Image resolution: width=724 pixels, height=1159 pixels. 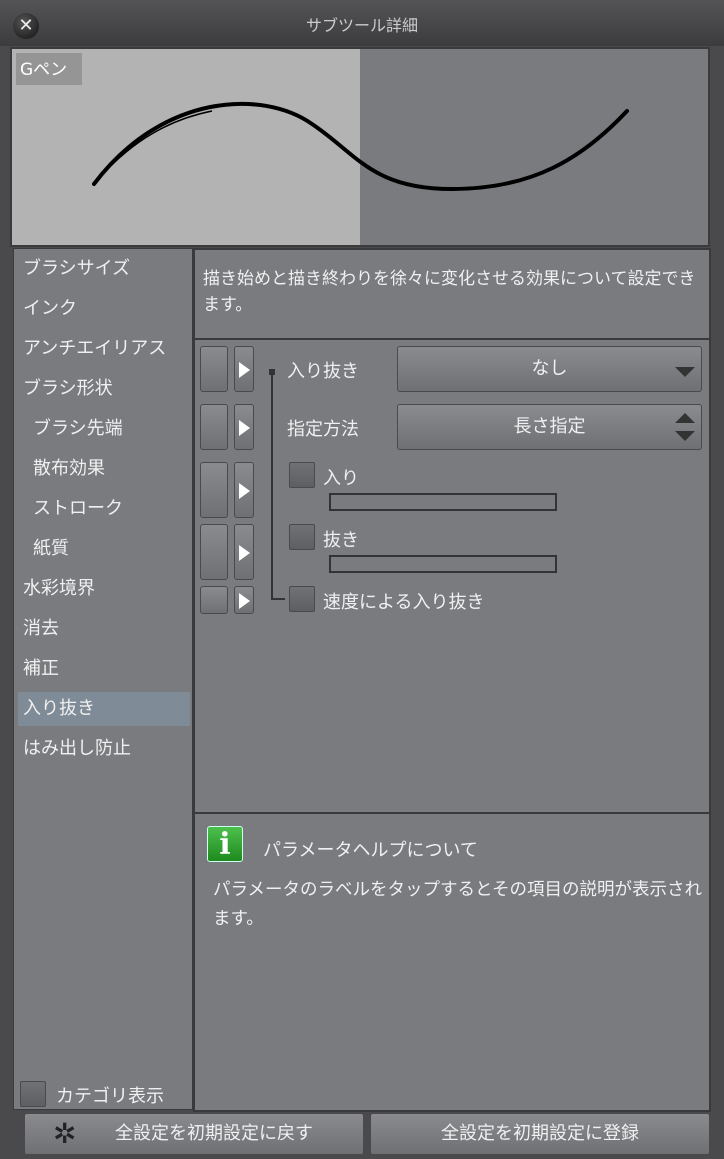 I want to click on register-all-label: 全設定を初期設定に登録, so click(x=540, y=1133).